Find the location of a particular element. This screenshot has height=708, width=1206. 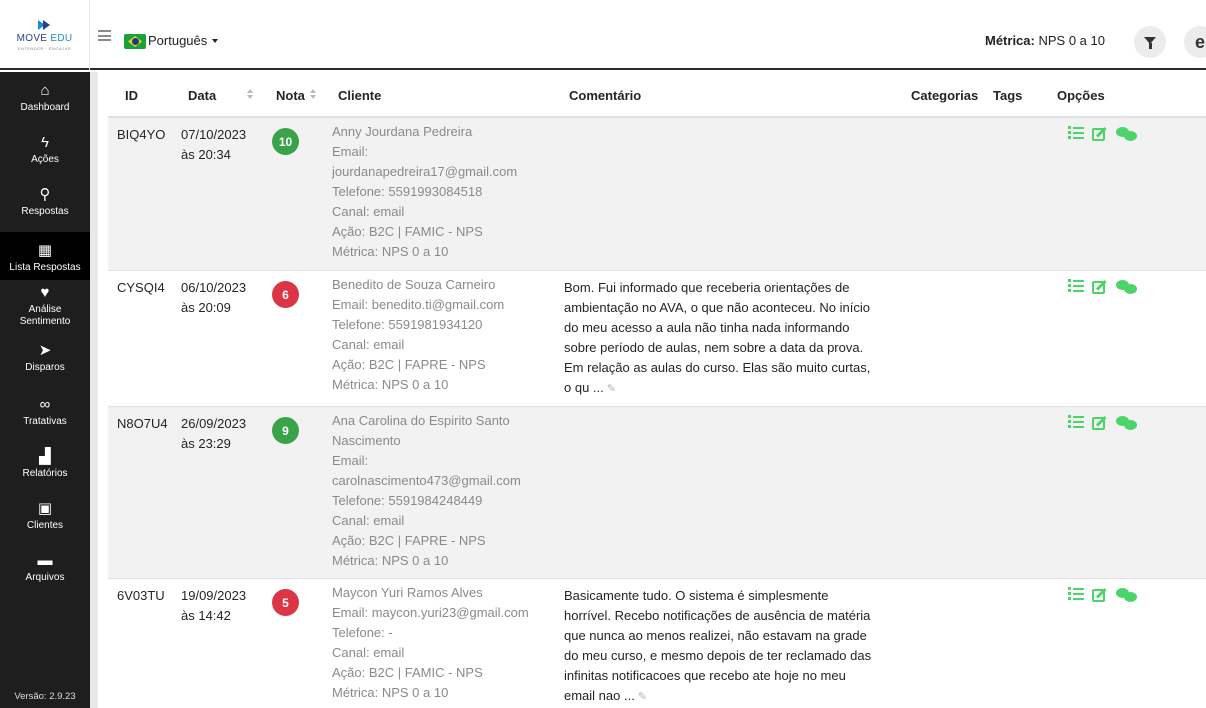

row-date-time: às 20:34 is located at coordinates (206, 154).